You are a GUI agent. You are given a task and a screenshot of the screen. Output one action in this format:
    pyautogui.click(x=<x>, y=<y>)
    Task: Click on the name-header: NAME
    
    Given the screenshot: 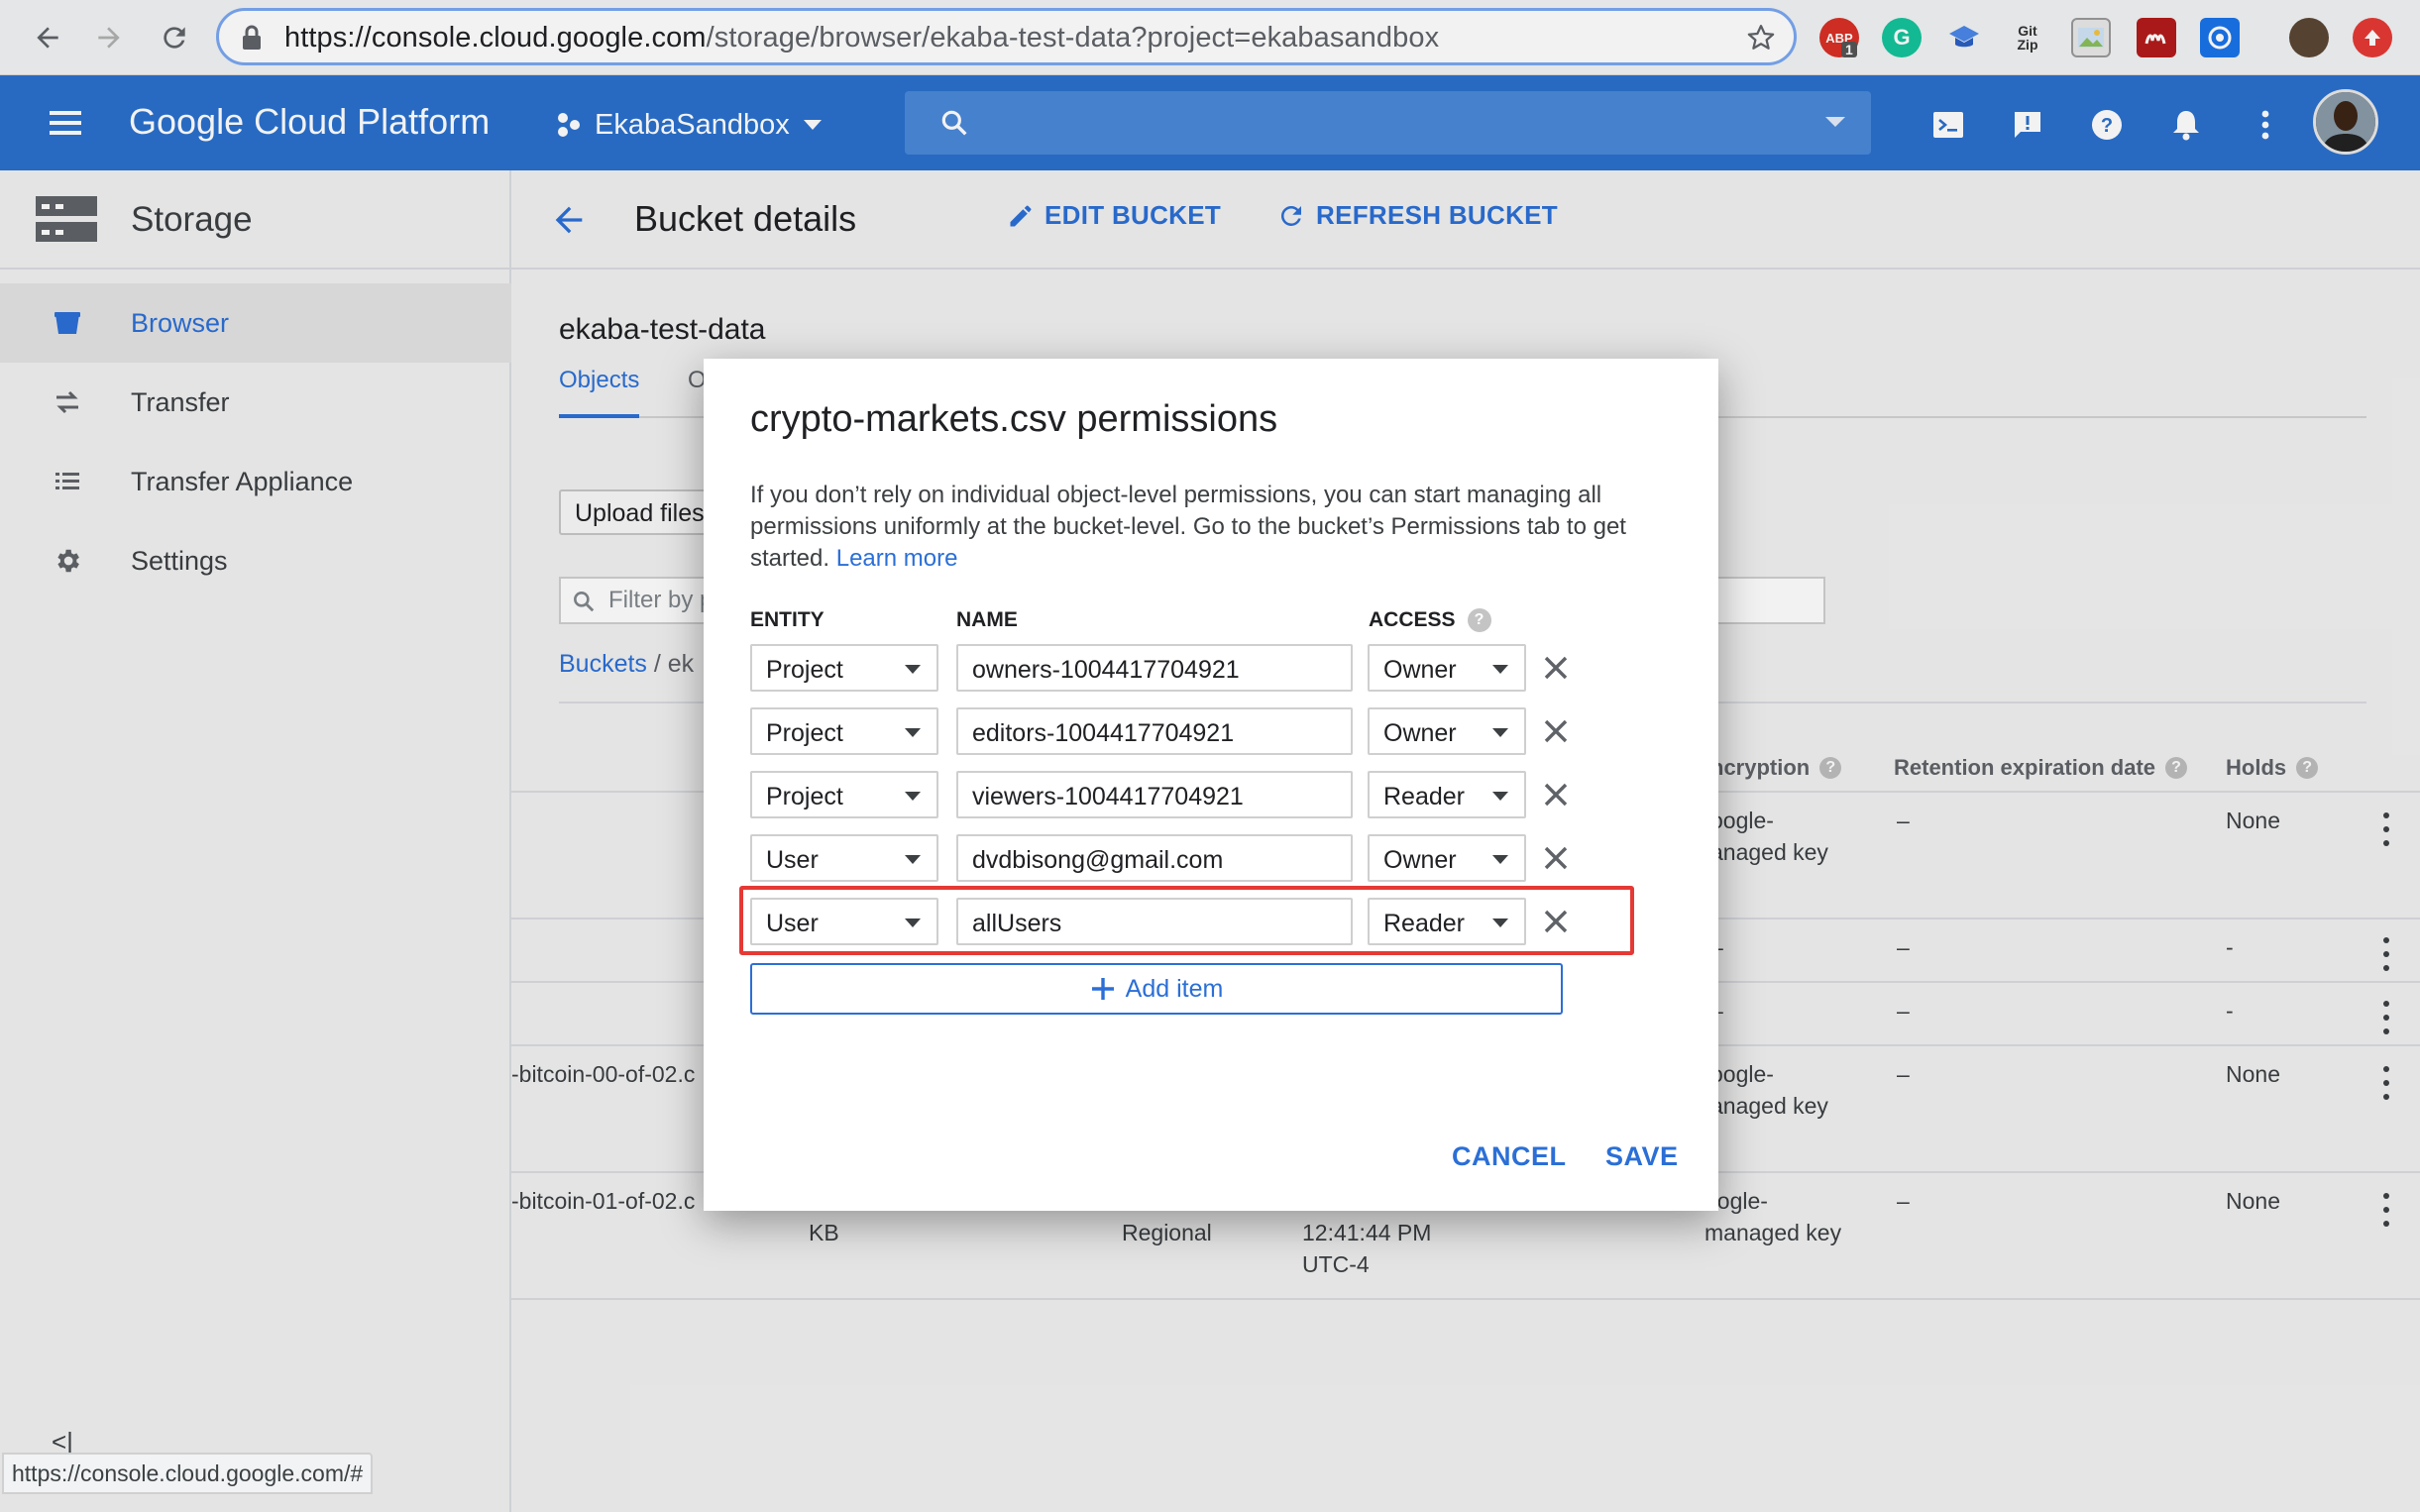 What is the action you would take?
    pyautogui.click(x=987, y=619)
    